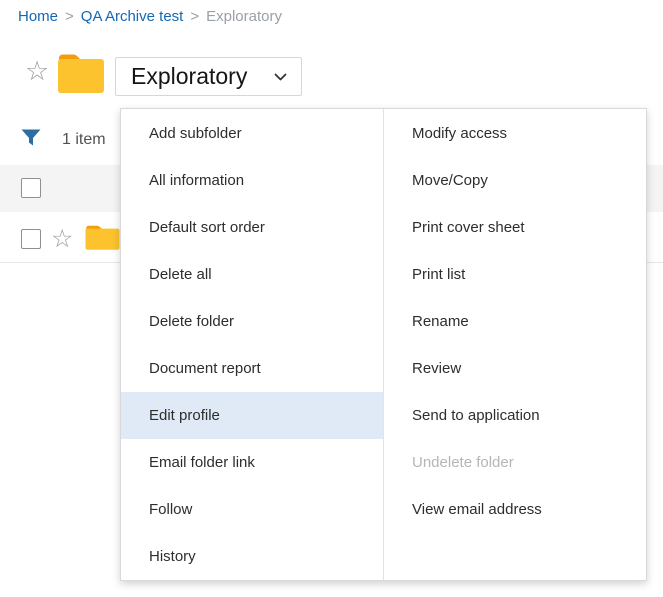 The height and width of the screenshot is (597, 663). Describe the element at coordinates (463, 462) in the screenshot. I see `menu-item-undelete-folder: Undelete folder` at that location.